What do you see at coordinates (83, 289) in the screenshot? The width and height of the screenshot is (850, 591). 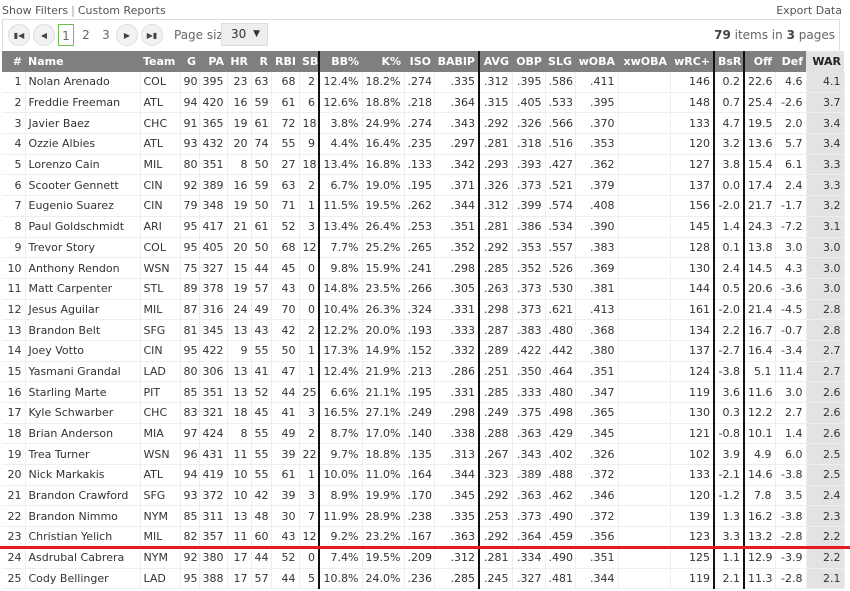 I see `cell-name: Matt Carpenter` at bounding box center [83, 289].